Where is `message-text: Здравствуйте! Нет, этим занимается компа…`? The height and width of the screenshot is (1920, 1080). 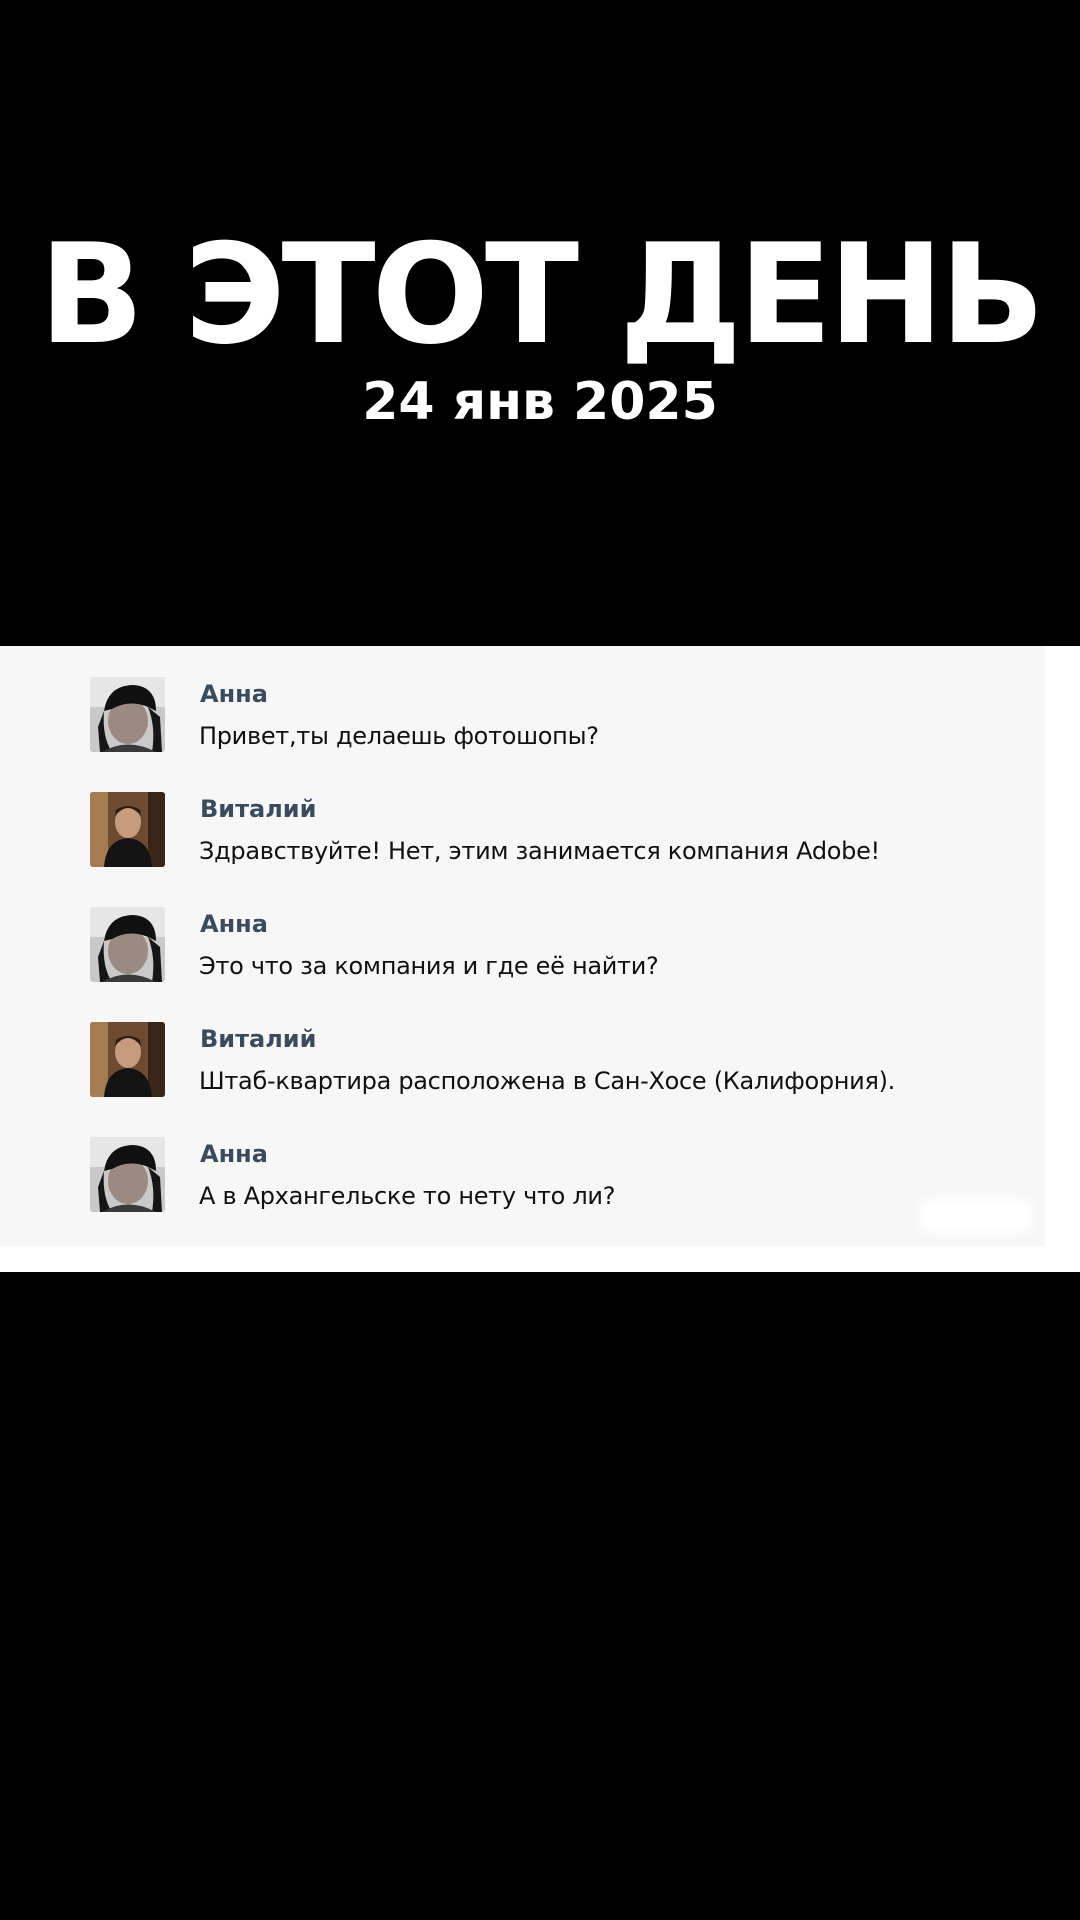 message-text: Здравствуйте! Нет, этим занимается компа… is located at coordinates (539, 851).